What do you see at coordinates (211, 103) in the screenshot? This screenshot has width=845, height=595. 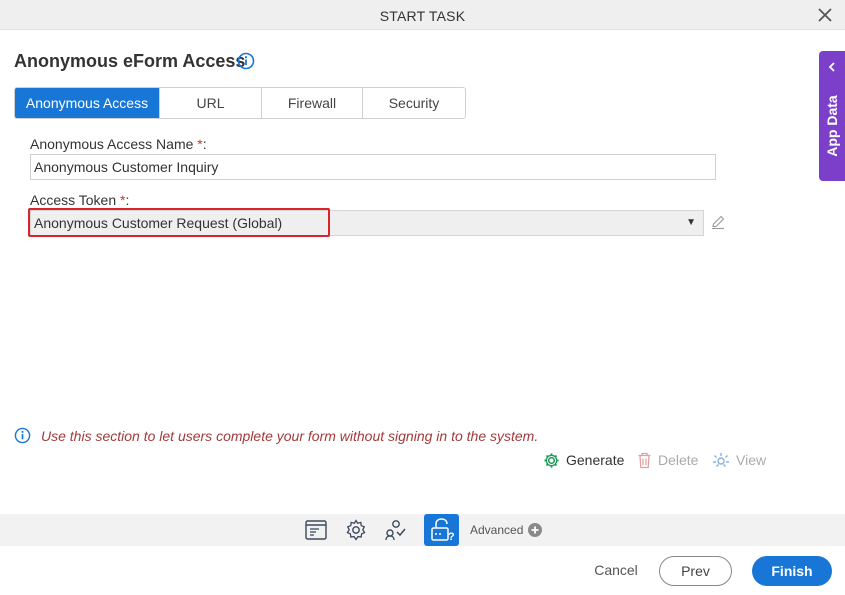 I see `tab-url: URL` at bounding box center [211, 103].